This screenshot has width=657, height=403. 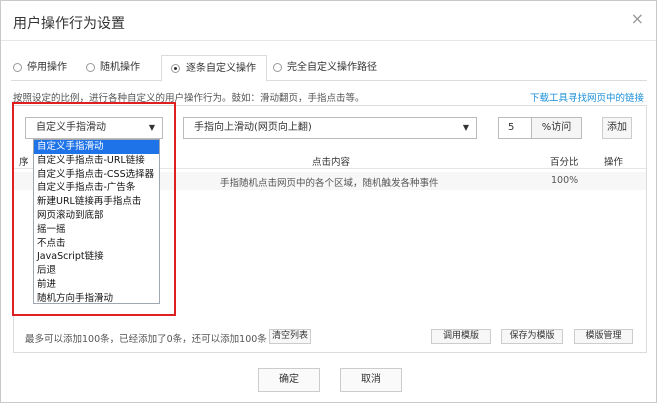 What do you see at coordinates (96, 161) in the screenshot?
I see `option-click-url: 自定义手指点击-URL链接` at bounding box center [96, 161].